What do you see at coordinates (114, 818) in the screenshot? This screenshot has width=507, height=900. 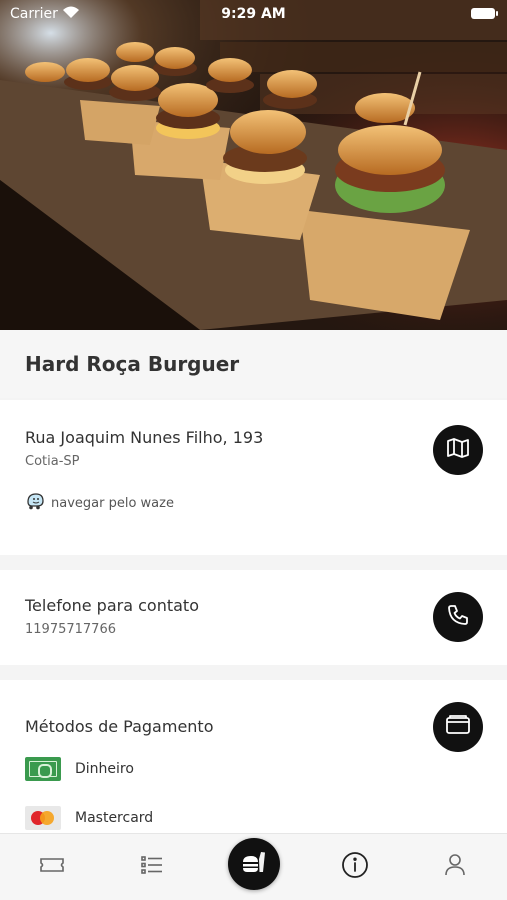 I see `payment-method-label: Mastercard` at bounding box center [114, 818].